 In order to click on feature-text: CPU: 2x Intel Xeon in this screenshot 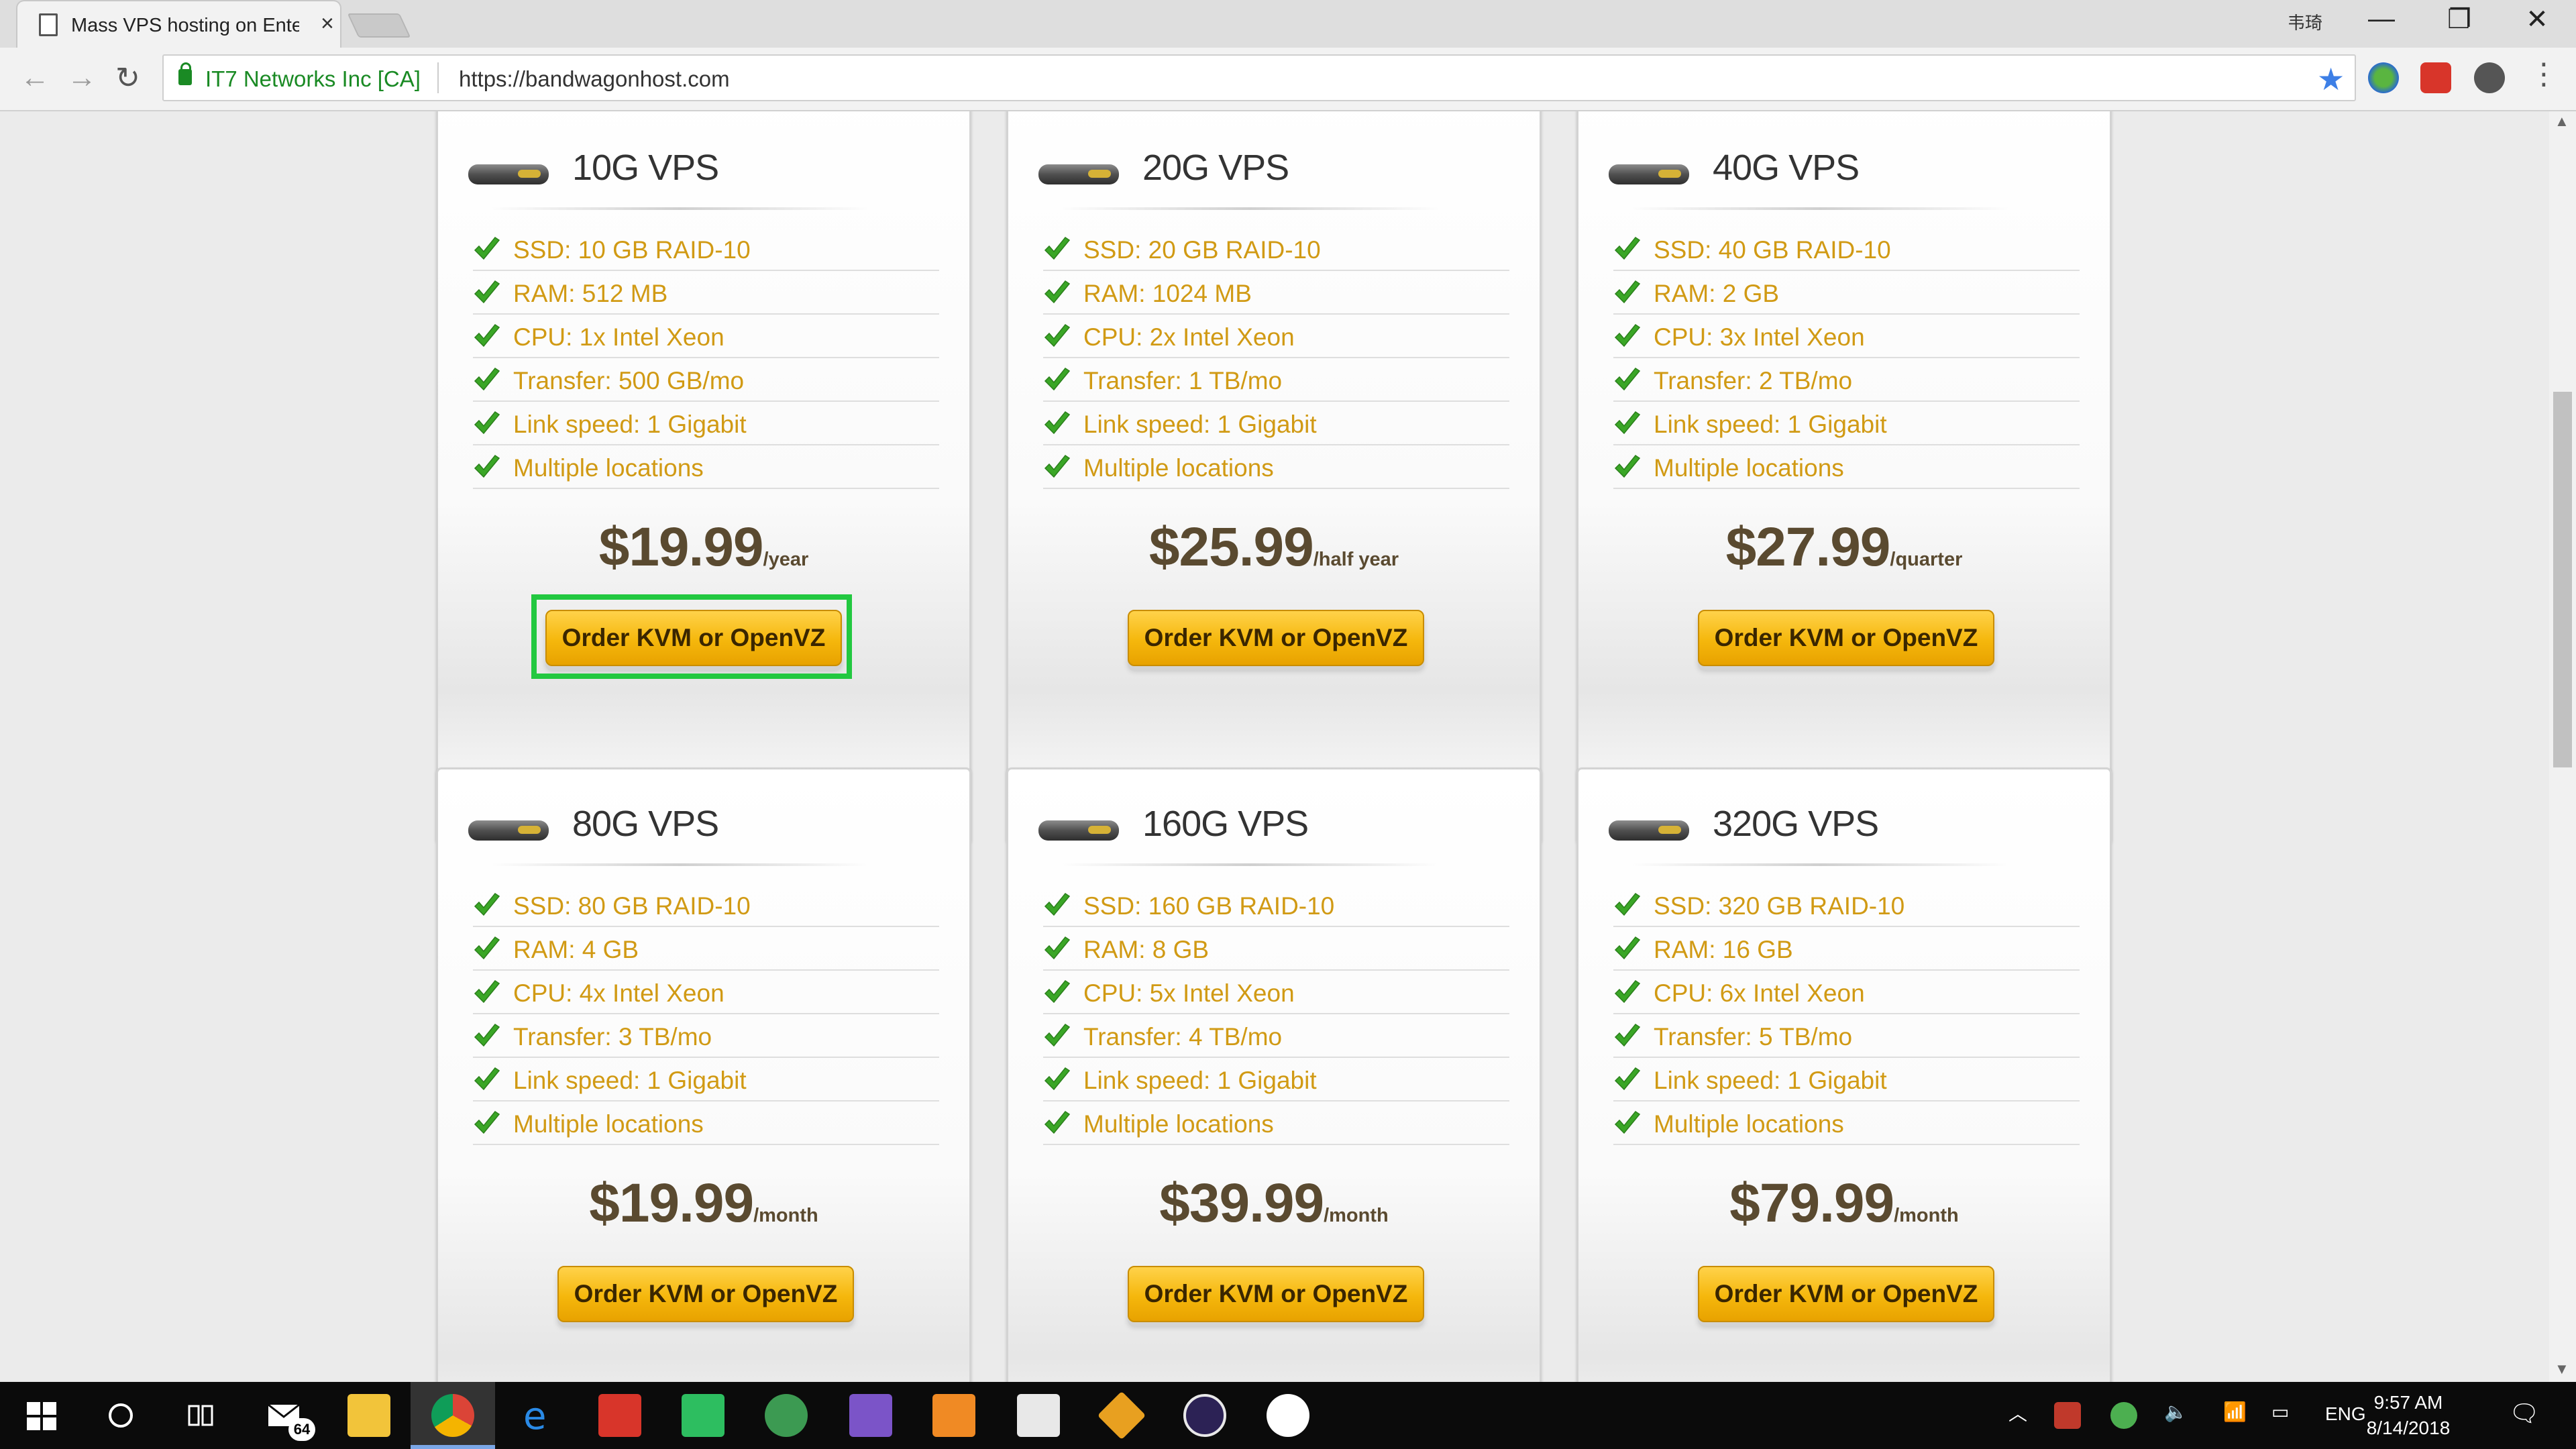, I will do `click(1189, 337)`.